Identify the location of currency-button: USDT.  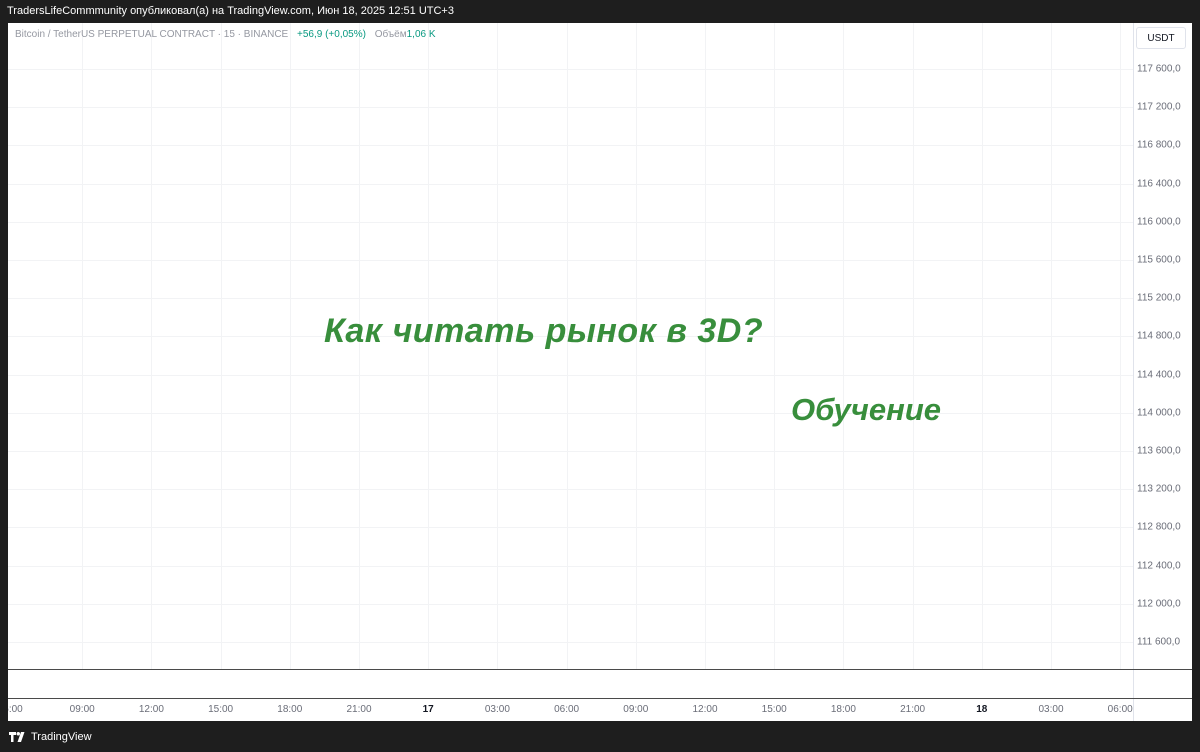
(1161, 38).